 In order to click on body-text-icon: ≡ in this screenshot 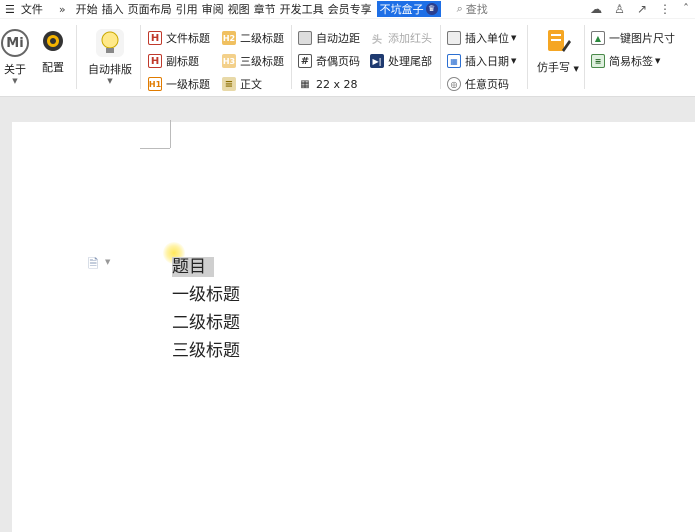, I will do `click(229, 84)`.